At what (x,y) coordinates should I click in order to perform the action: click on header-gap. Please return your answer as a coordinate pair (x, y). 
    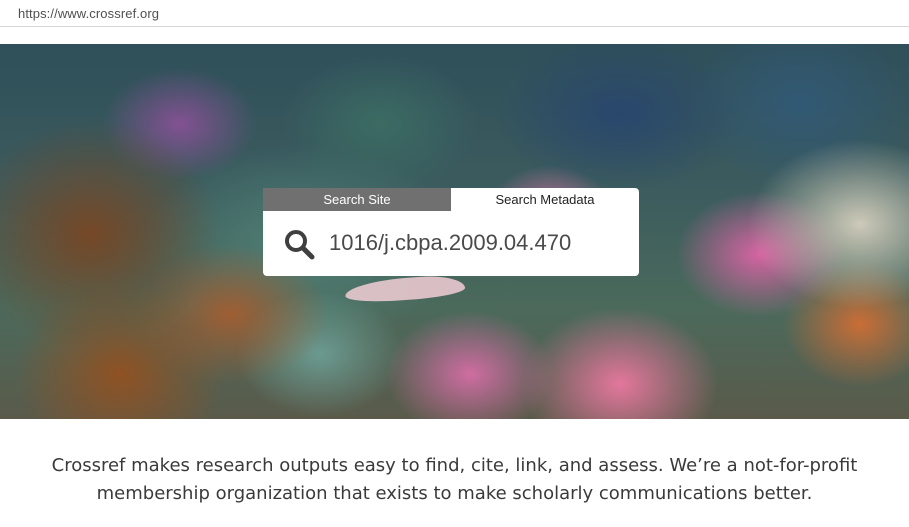
    Looking at the image, I should click on (454, 36).